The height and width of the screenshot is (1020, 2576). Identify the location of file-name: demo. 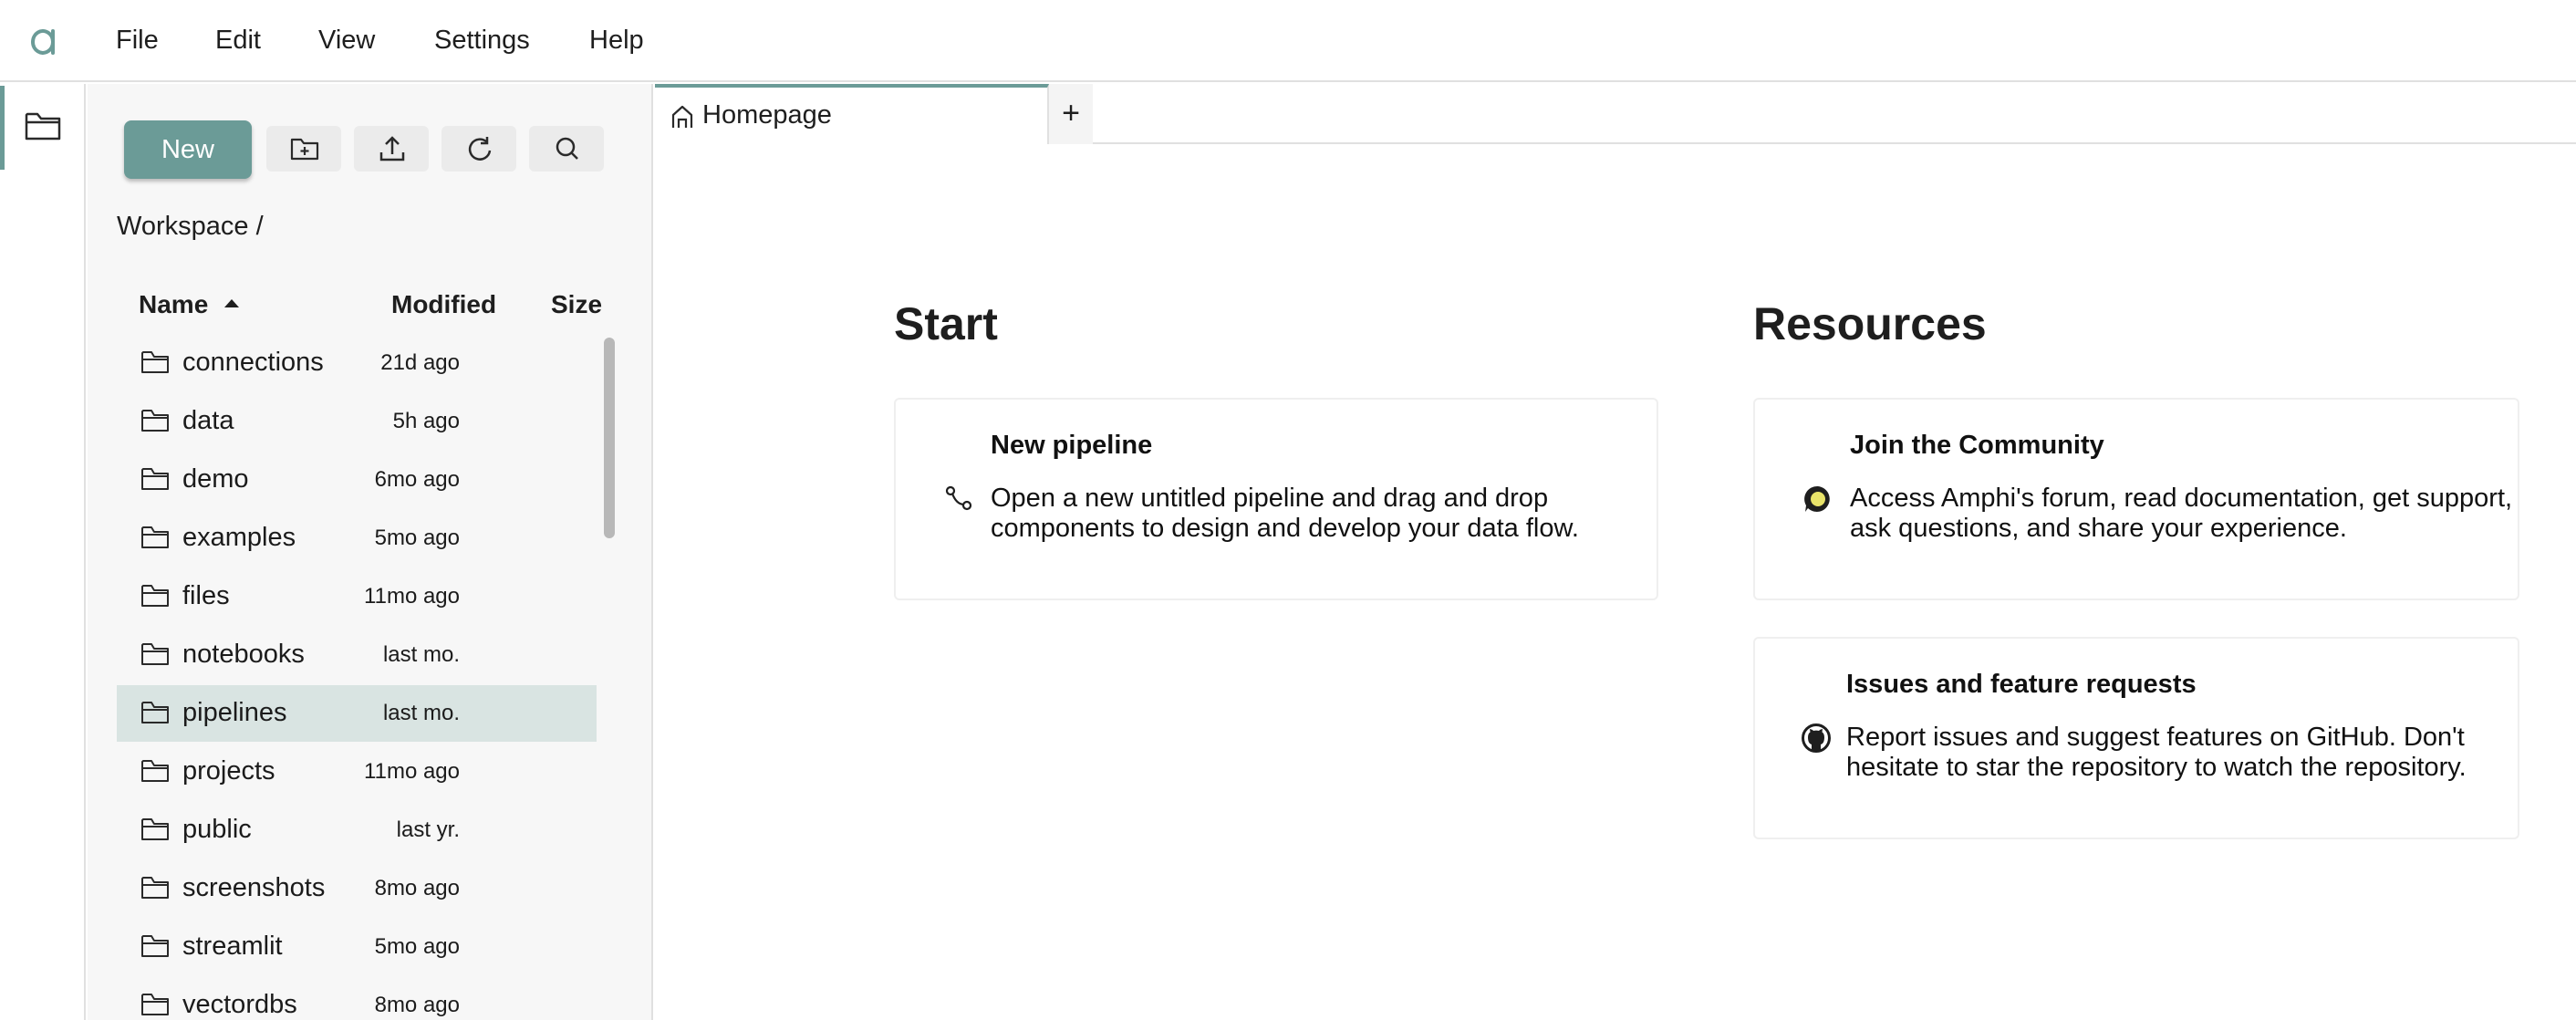
(215, 479).